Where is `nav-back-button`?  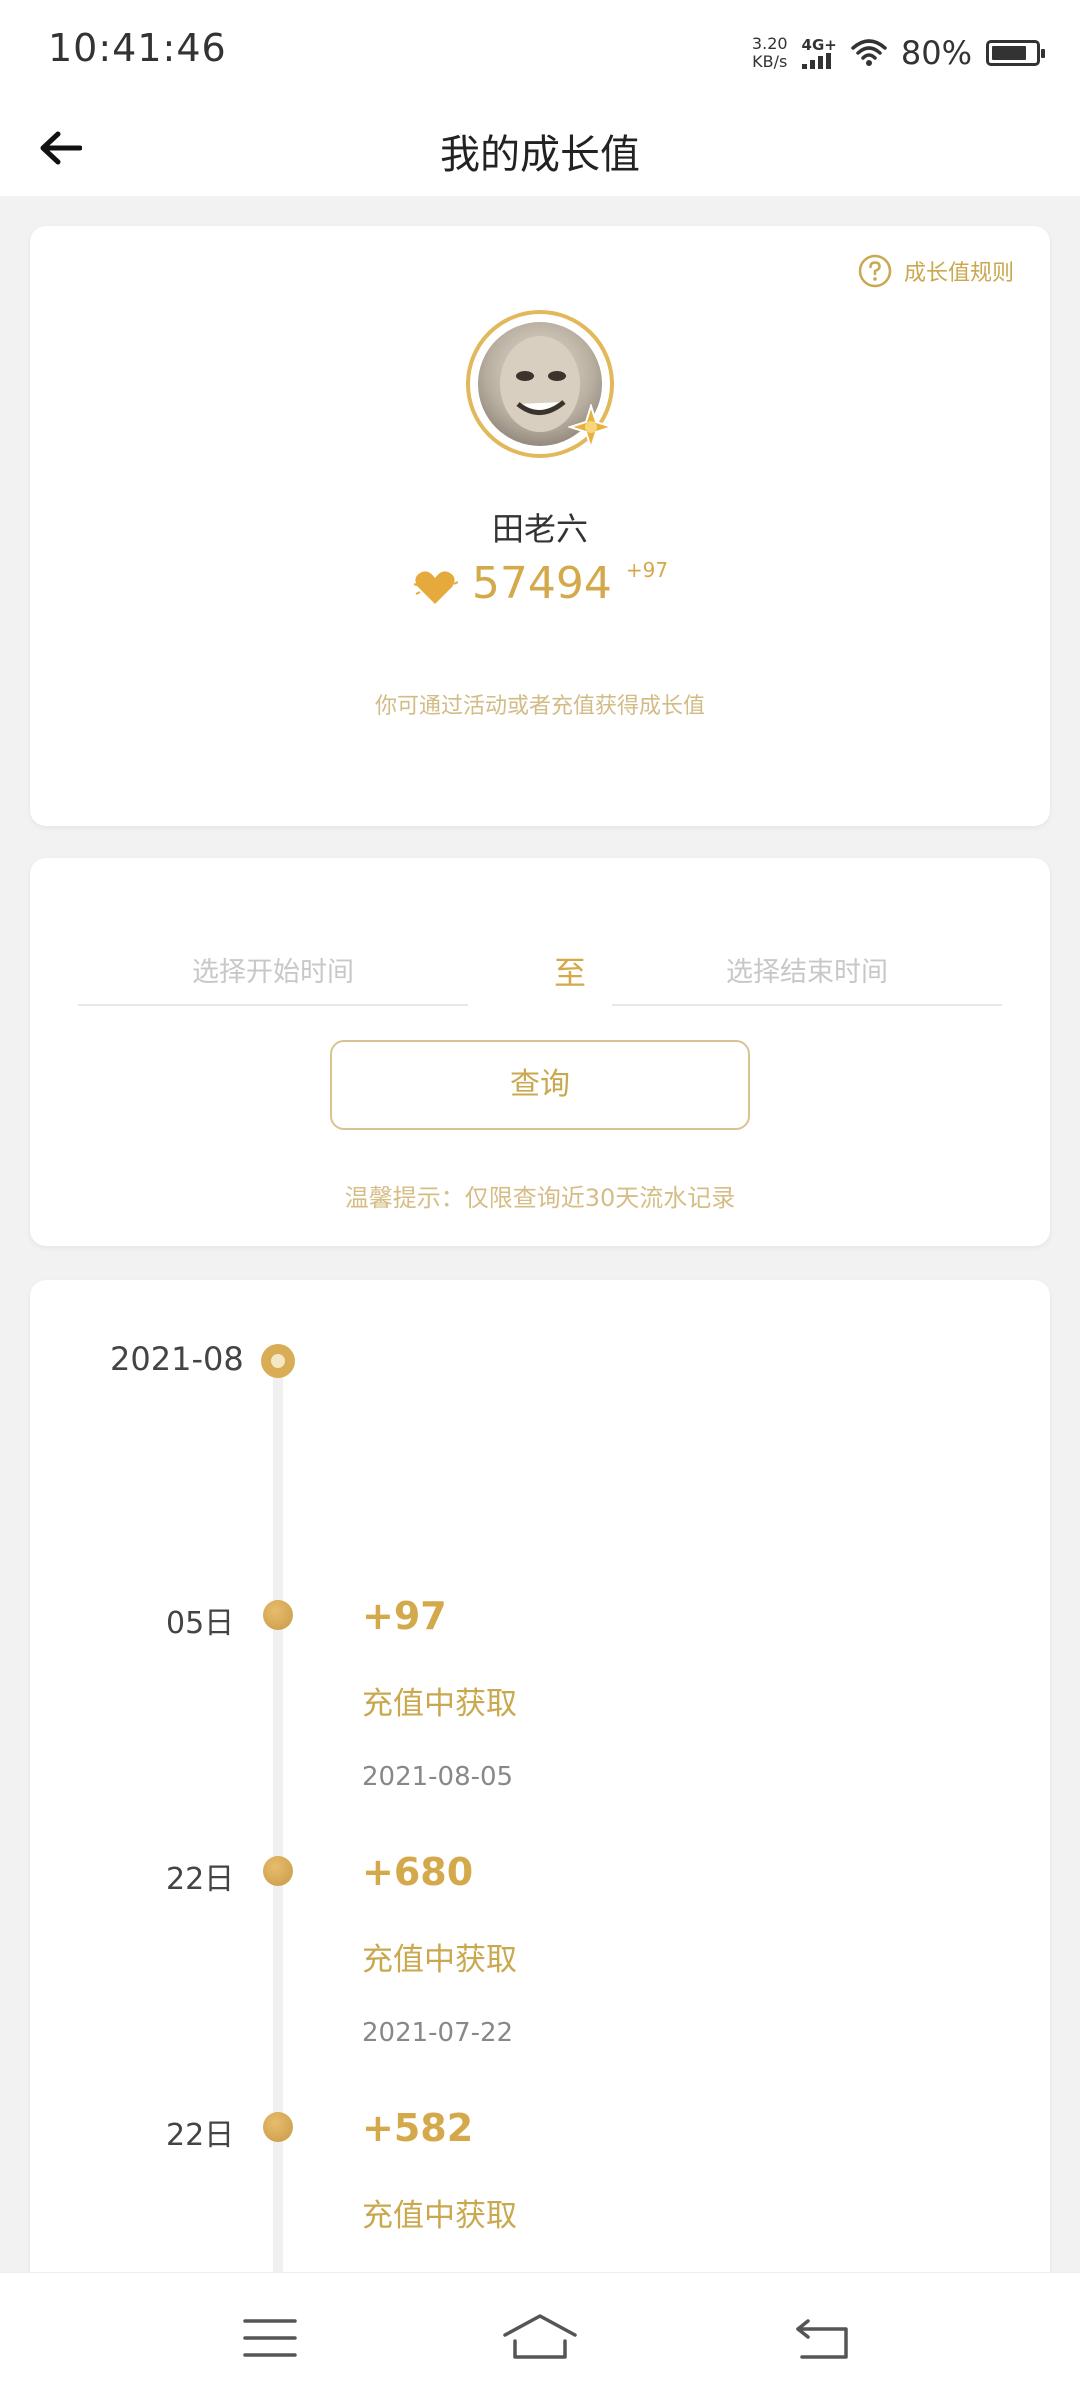 nav-back-button is located at coordinates (822, 2338).